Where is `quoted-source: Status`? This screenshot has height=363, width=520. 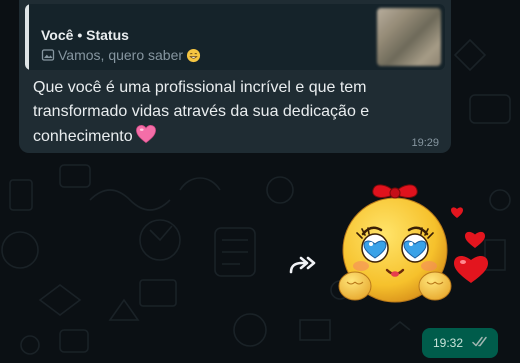 quoted-source: Status is located at coordinates (107, 35).